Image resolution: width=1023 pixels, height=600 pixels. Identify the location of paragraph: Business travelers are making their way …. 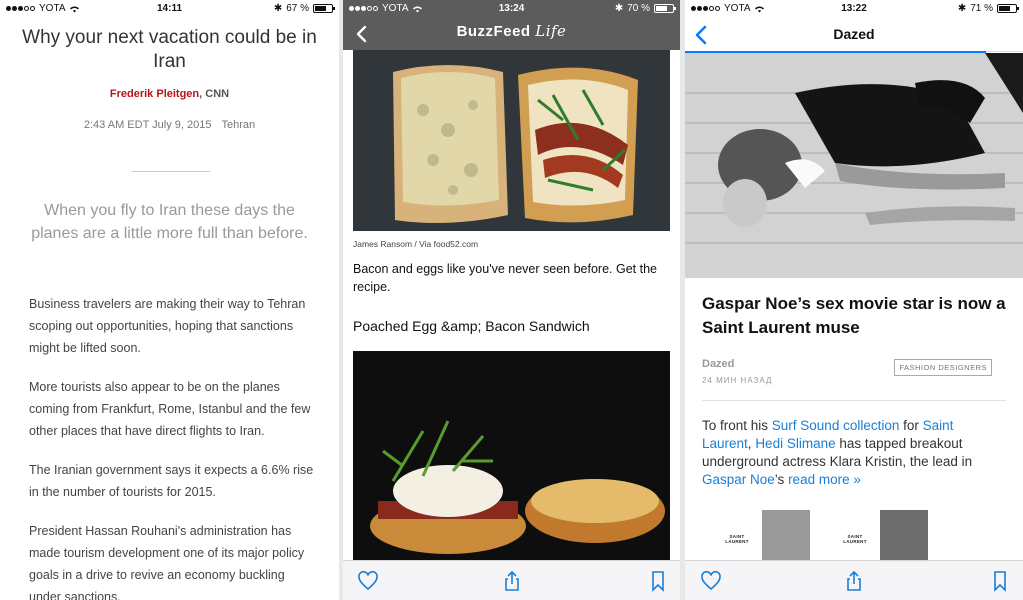
(167, 326).